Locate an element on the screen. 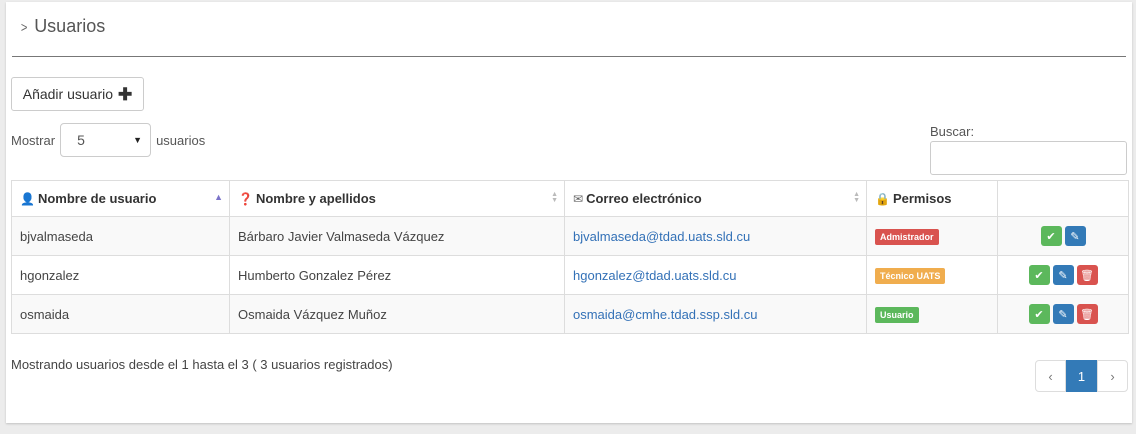  user-icon: 👤 is located at coordinates (27, 199).